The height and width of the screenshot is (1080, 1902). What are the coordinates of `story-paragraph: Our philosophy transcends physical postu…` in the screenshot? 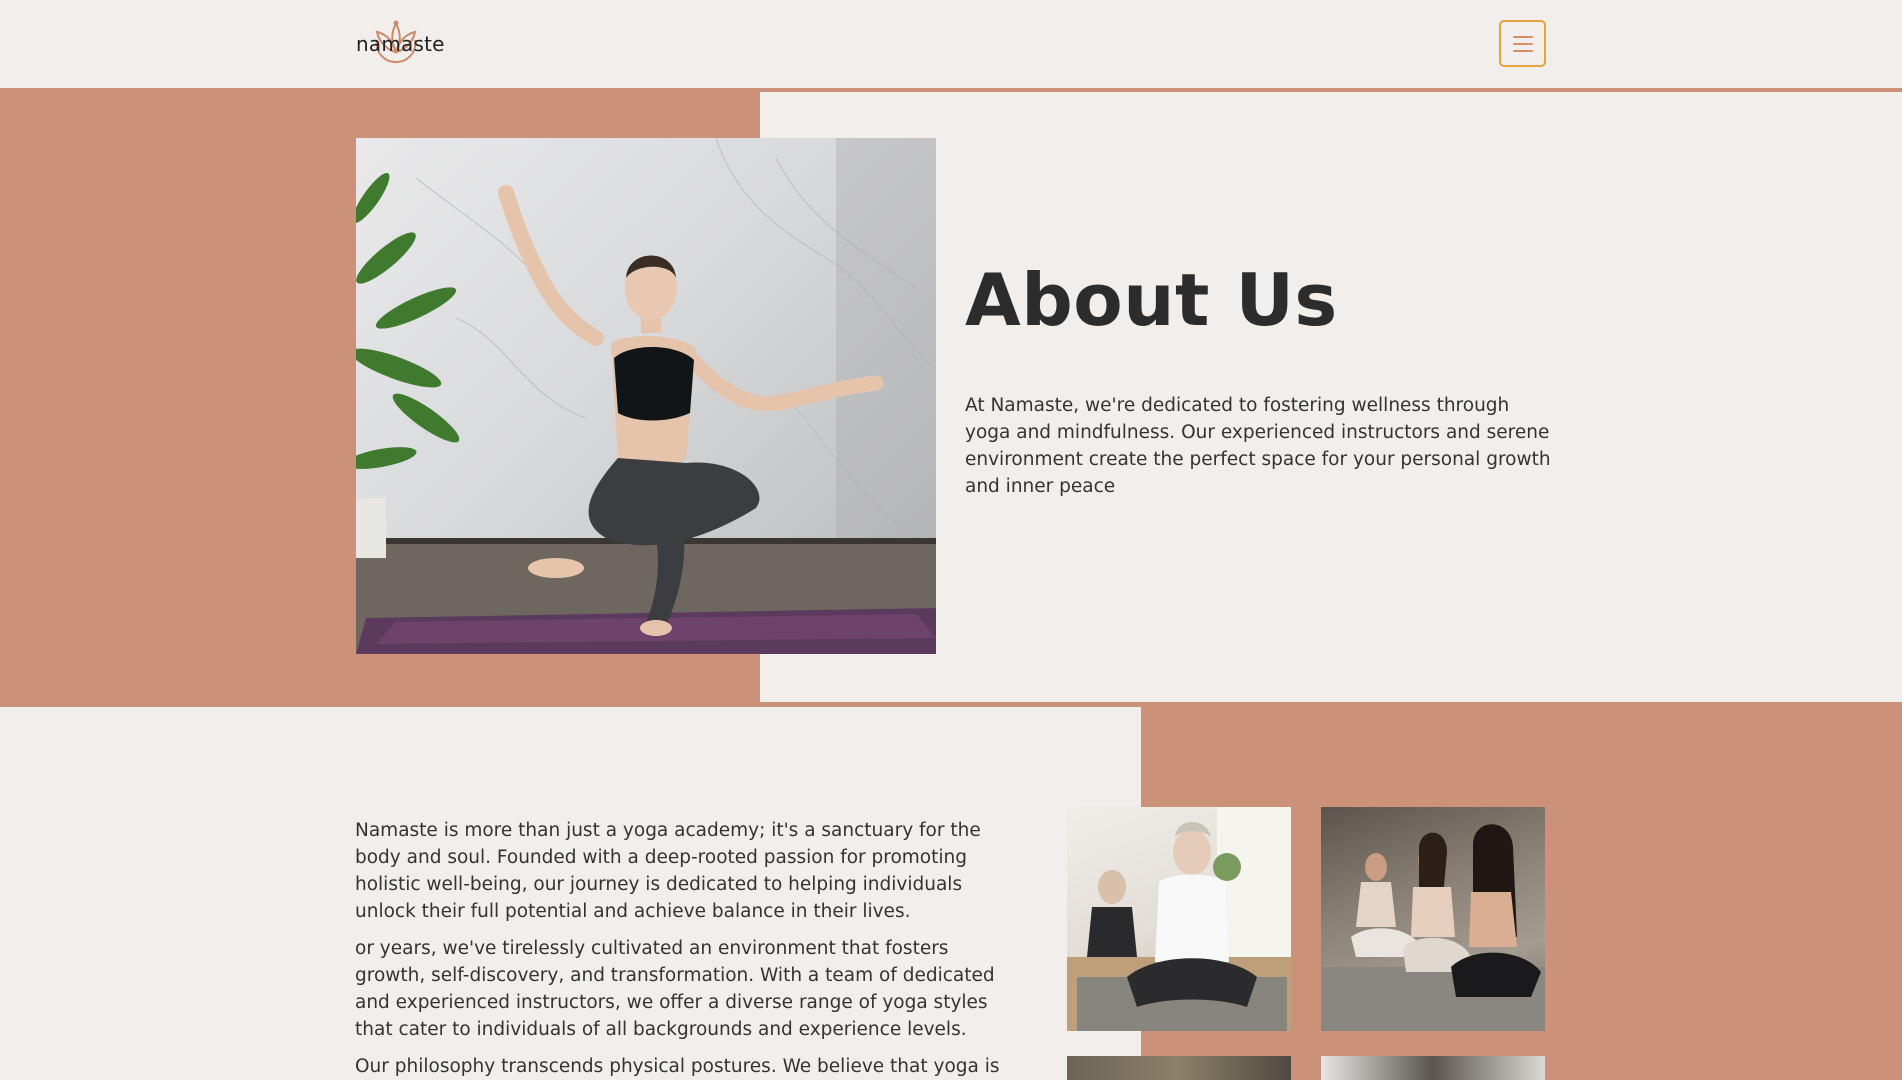 It's located at (677, 1066).